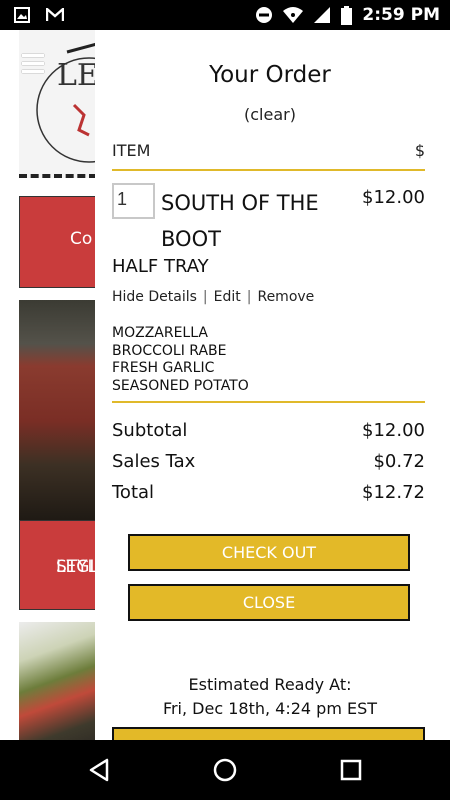 This screenshot has height=800, width=450. What do you see at coordinates (22, 15) in the screenshot?
I see `image-icon` at bounding box center [22, 15].